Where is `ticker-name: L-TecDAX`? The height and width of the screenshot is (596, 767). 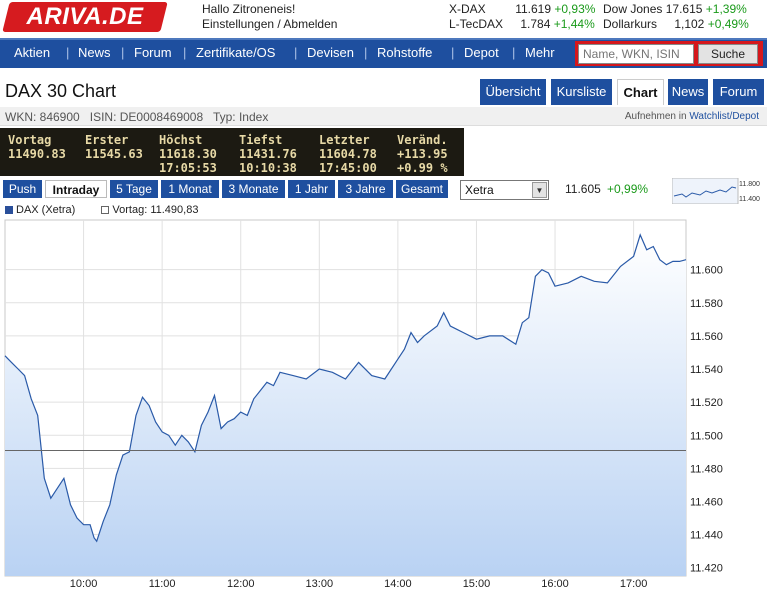
ticker-name: L-TecDAX is located at coordinates (476, 24).